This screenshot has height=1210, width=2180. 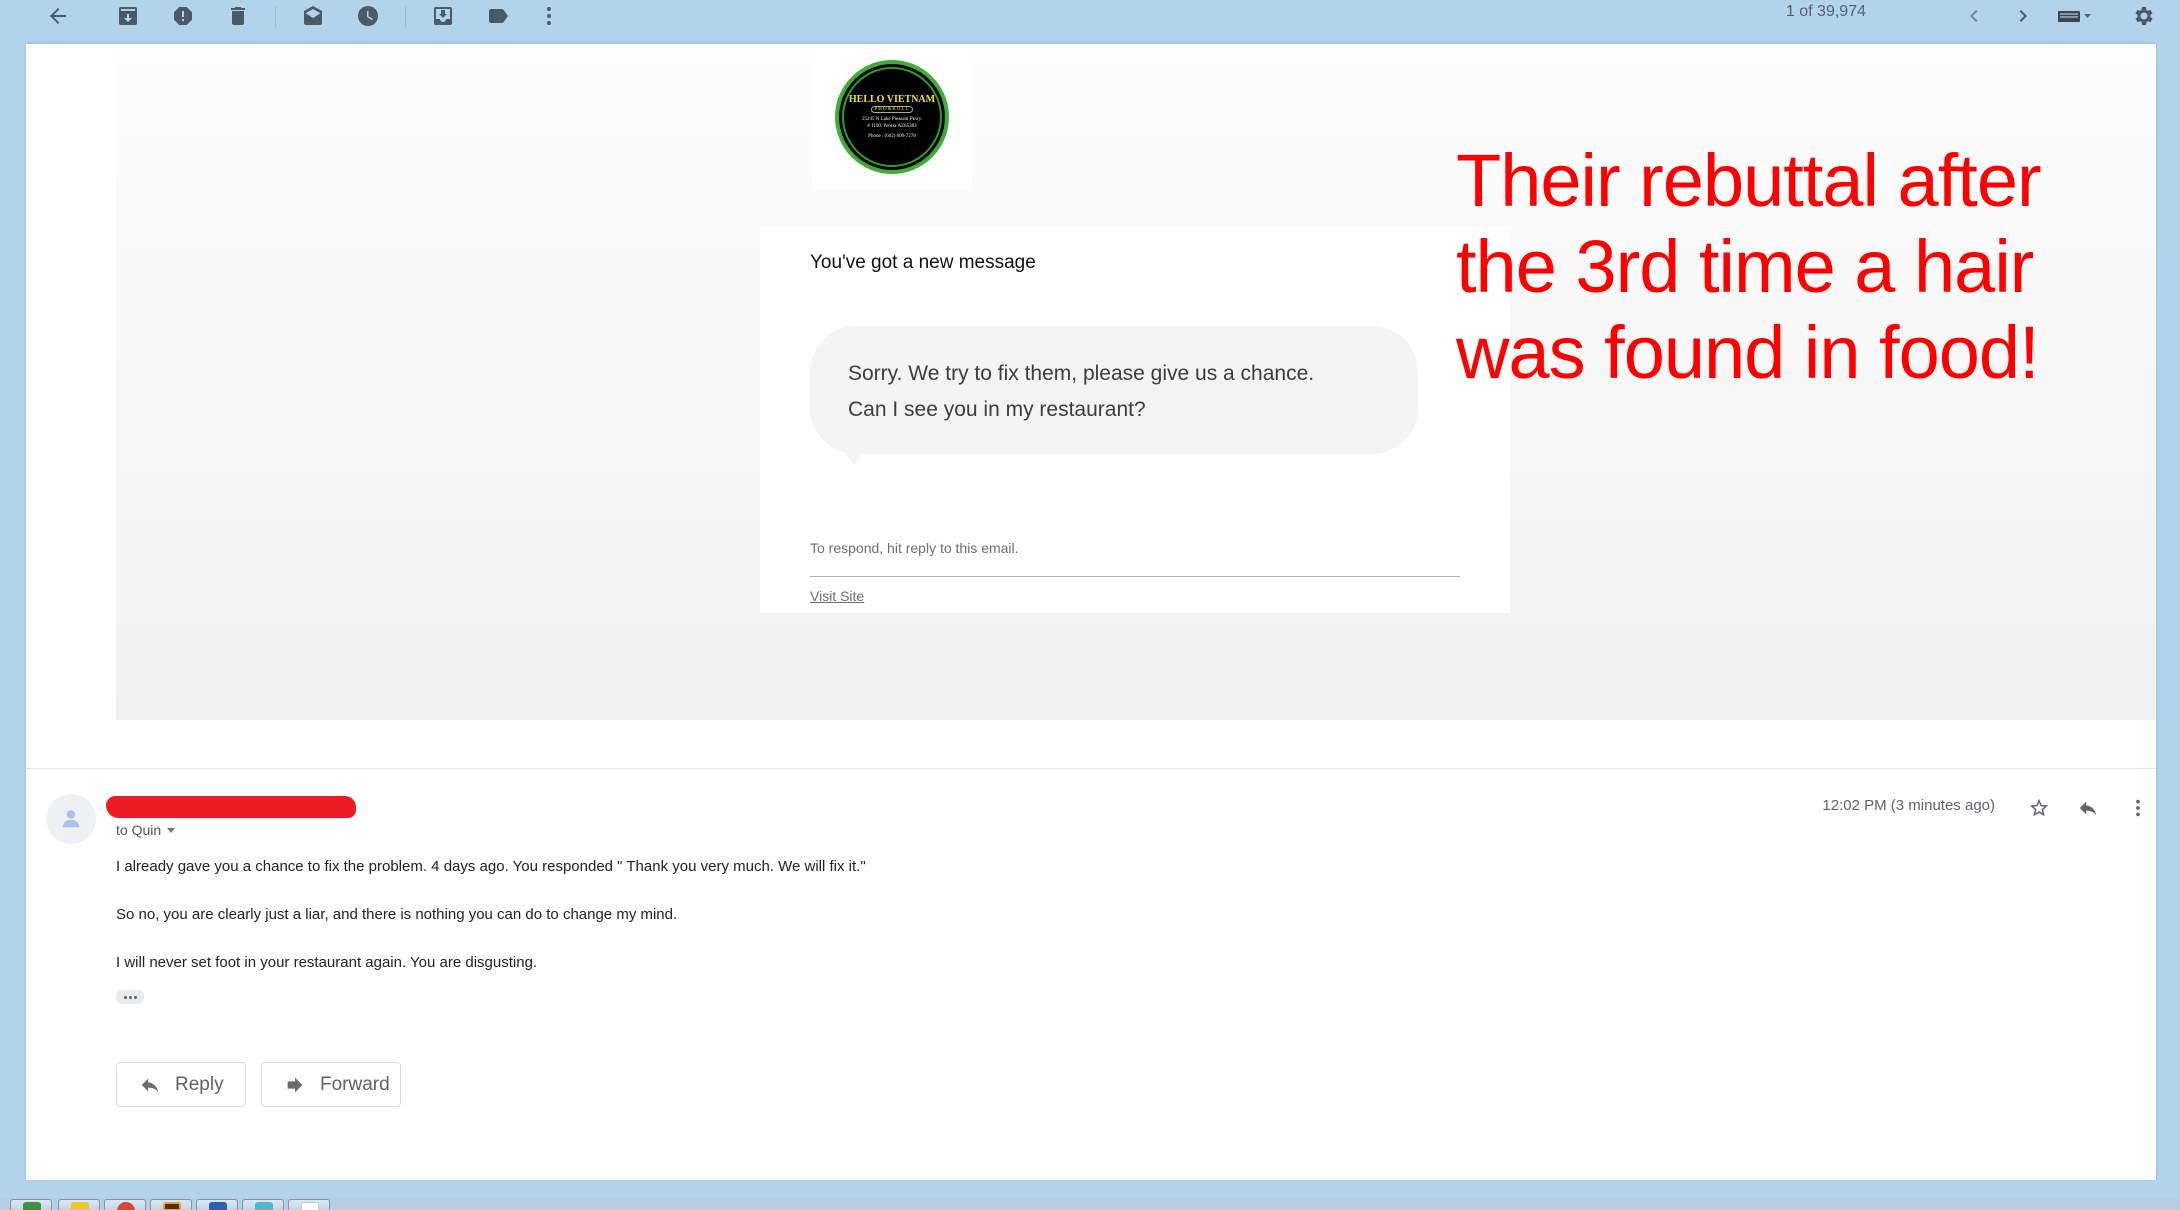 I want to click on taskbar-app-word, so click(x=217, y=1204).